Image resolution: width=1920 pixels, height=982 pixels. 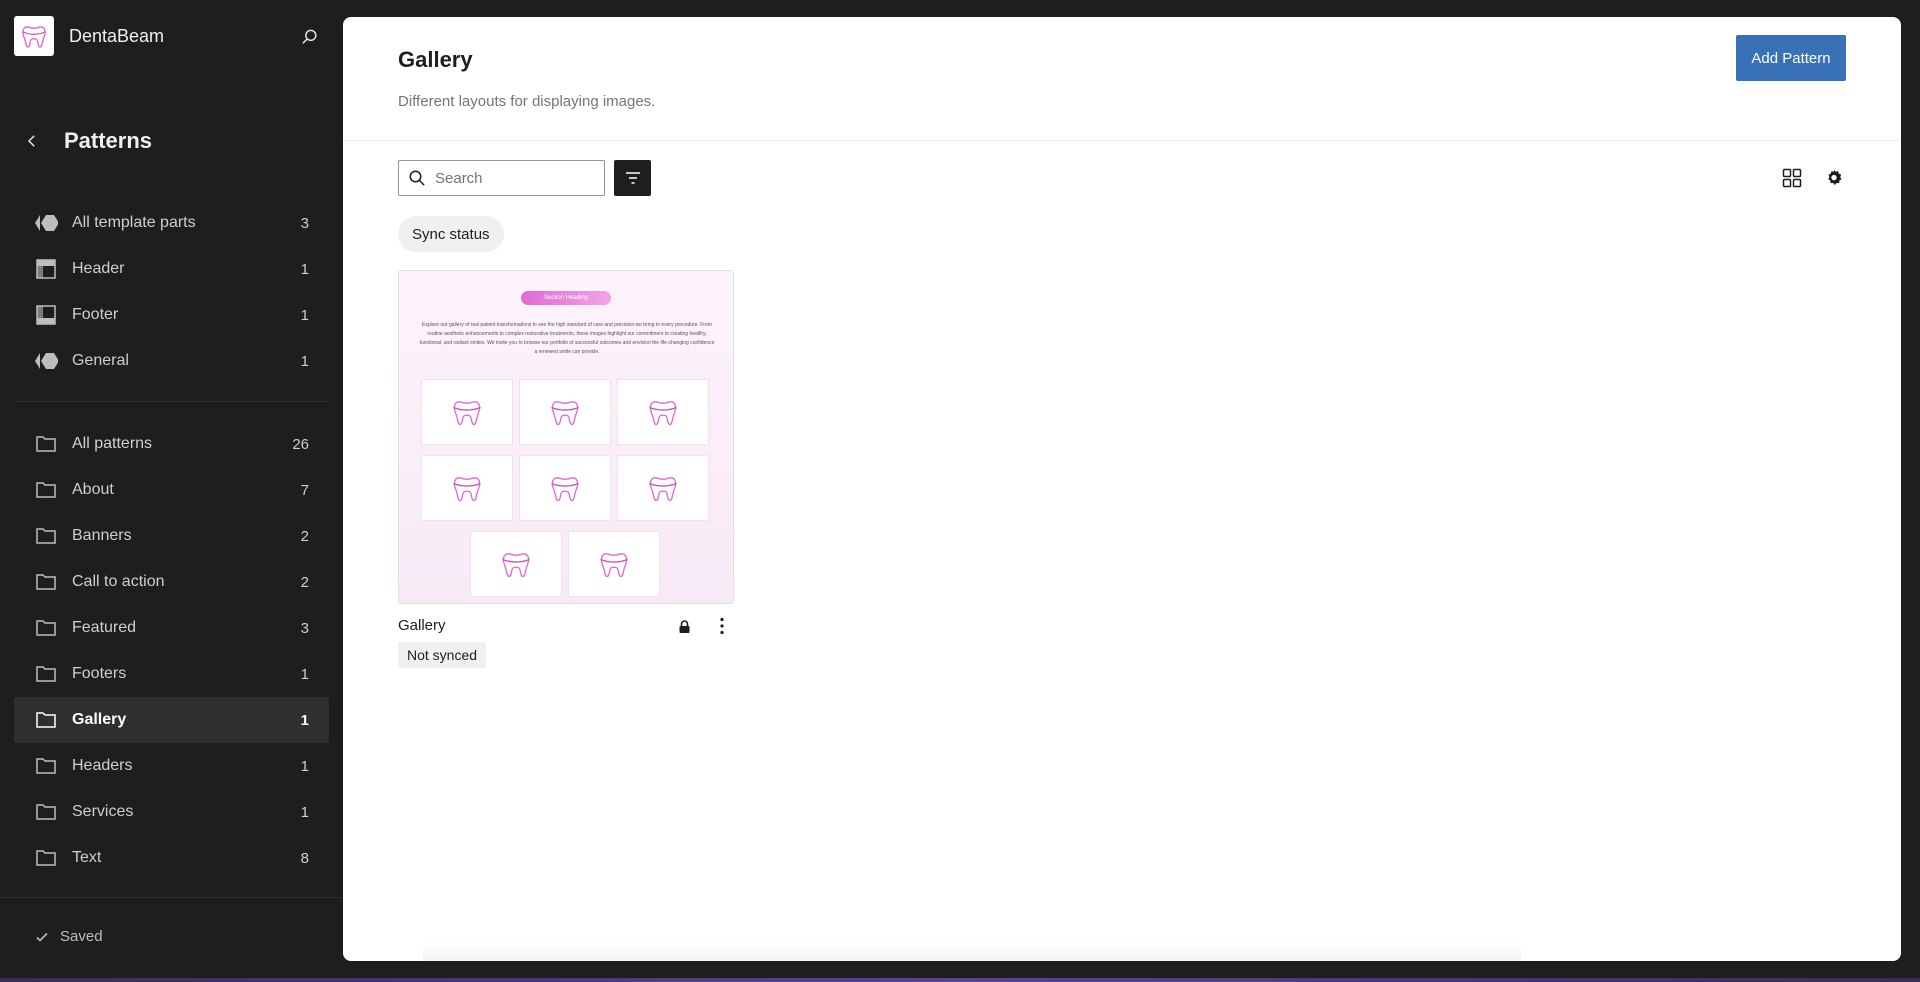 I want to click on site-header: DentaBeam, so click(x=171, y=36).